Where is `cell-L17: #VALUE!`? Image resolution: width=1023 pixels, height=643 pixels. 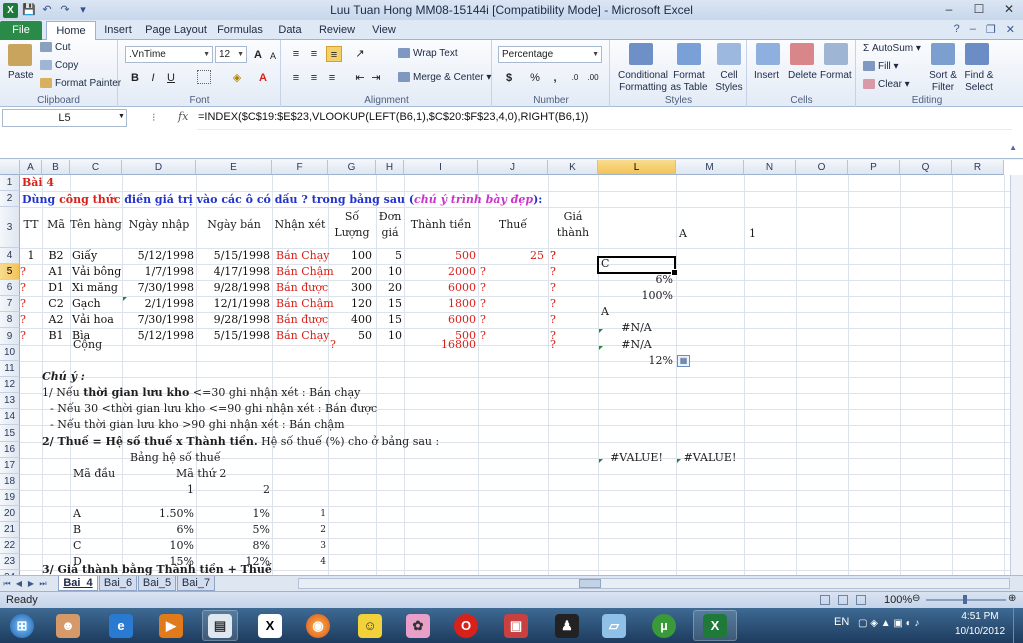 cell-L17: #VALUE! is located at coordinates (636, 458).